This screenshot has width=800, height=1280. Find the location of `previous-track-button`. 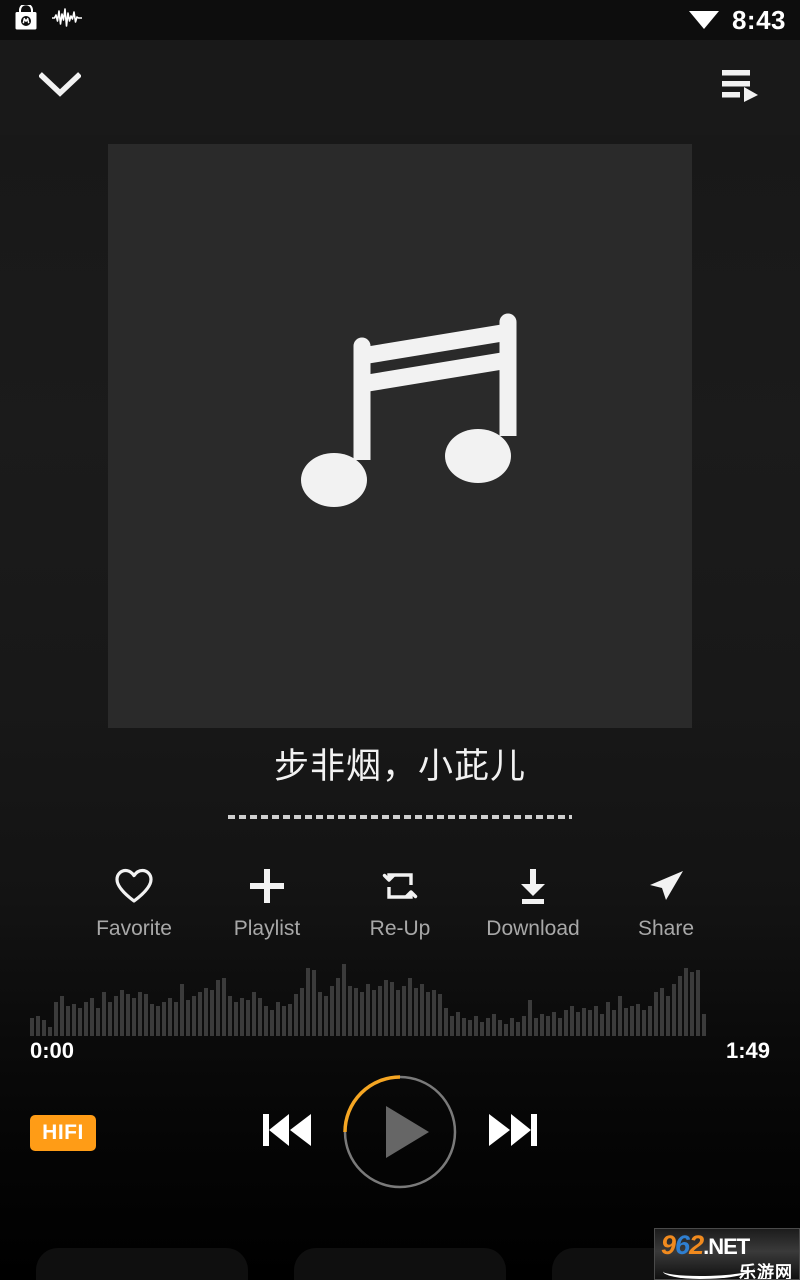

previous-track-button is located at coordinates (287, 1132).